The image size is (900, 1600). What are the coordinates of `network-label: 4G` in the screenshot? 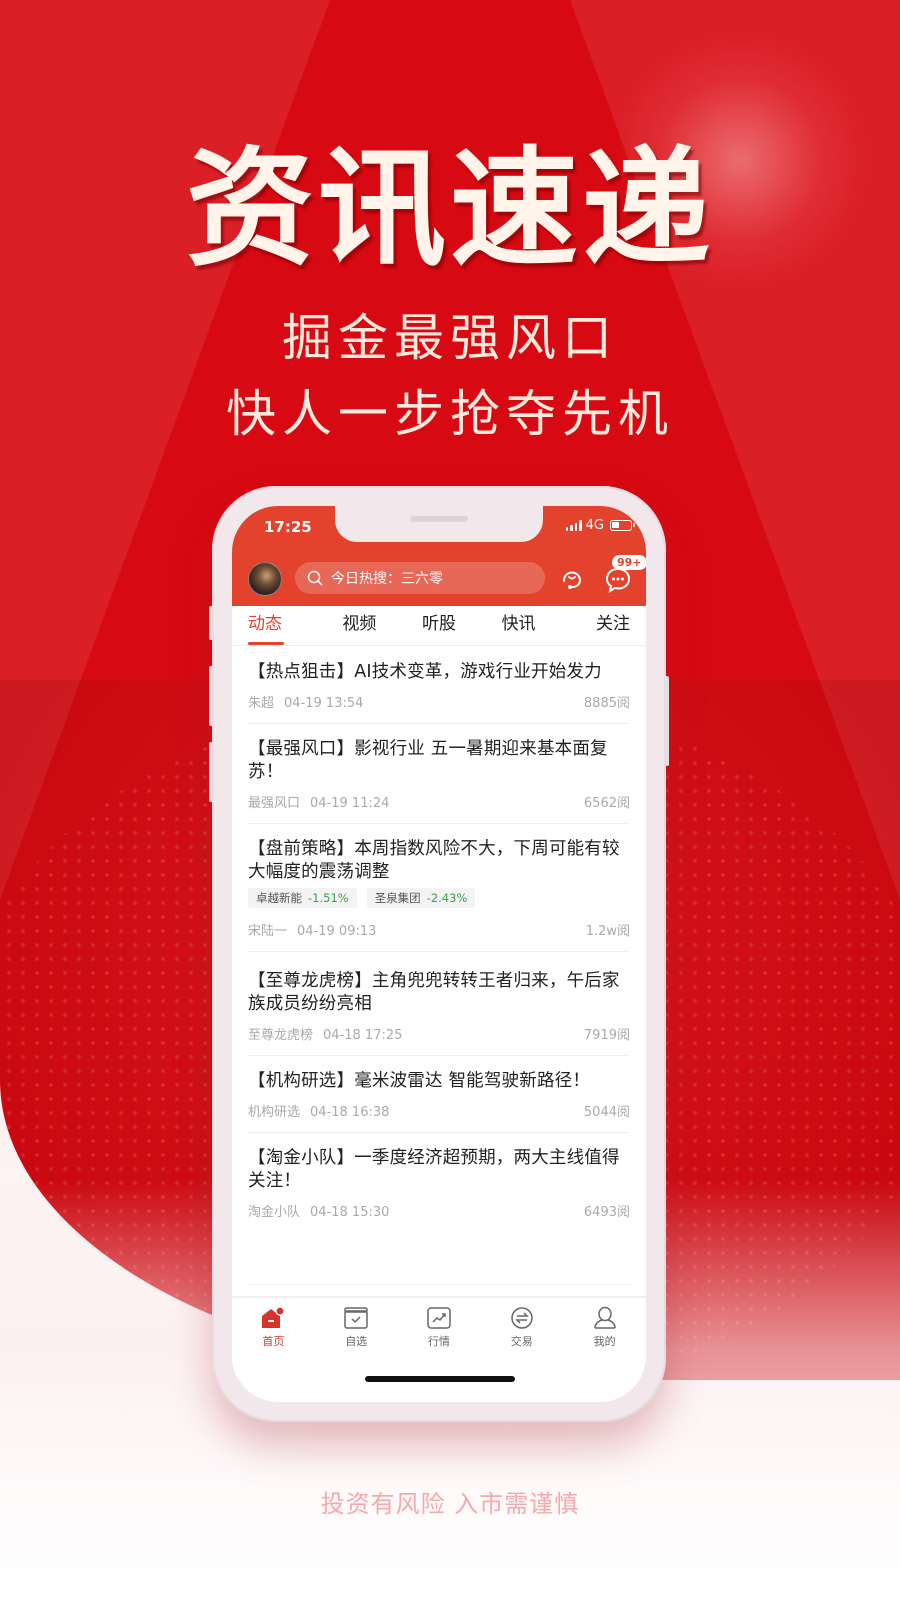 It's located at (594, 525).